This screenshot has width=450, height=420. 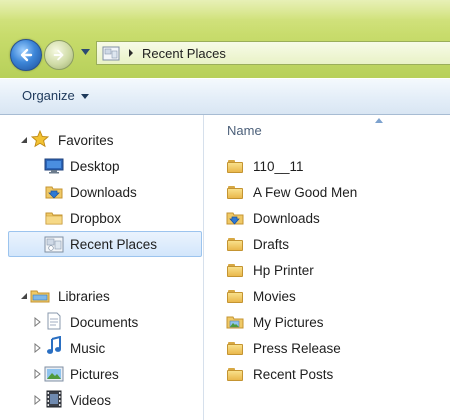 I want to click on organize-button: Organize, so click(x=55, y=95).